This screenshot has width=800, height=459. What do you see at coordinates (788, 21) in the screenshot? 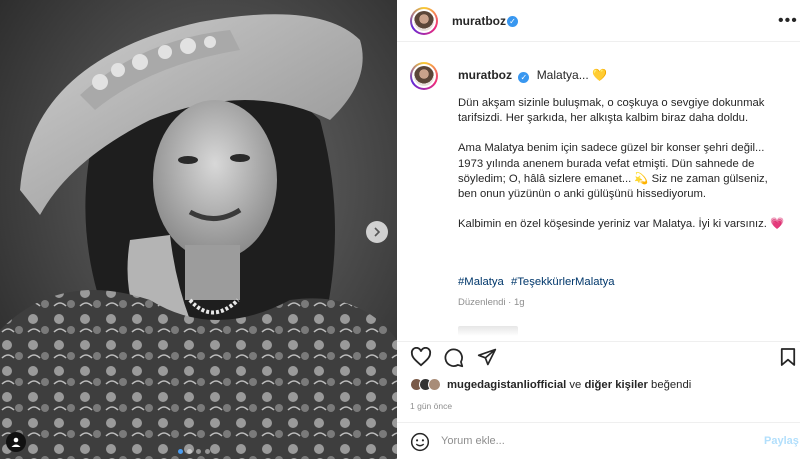
I see `more-options-button: •••` at bounding box center [788, 21].